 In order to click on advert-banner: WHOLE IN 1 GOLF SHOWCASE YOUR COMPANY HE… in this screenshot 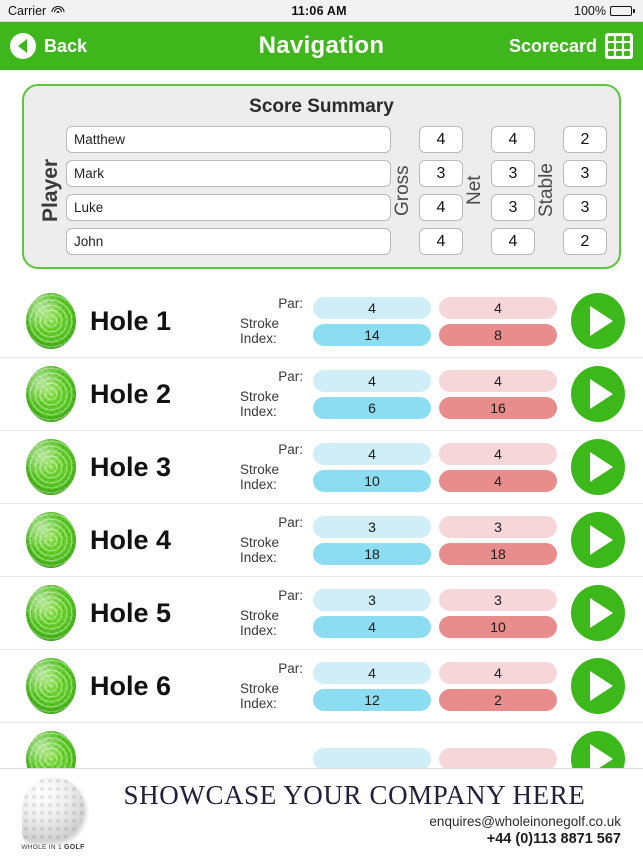, I will do `click(321, 813)`.